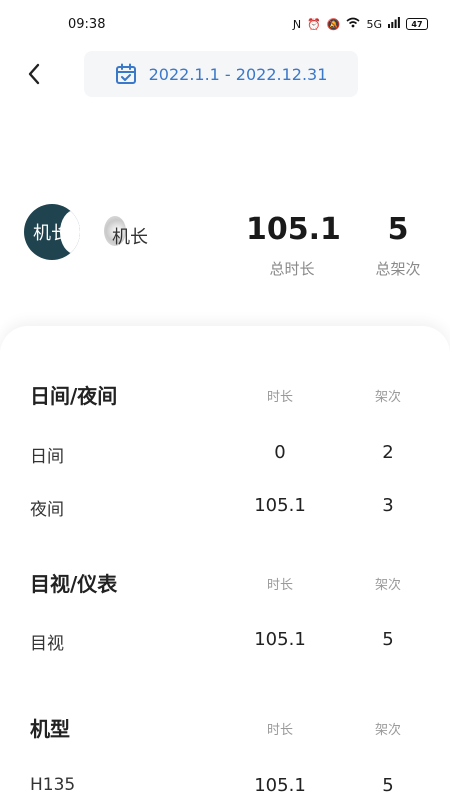 The width and height of the screenshot is (450, 800). I want to click on chevron-left-icon, so click(34, 74).